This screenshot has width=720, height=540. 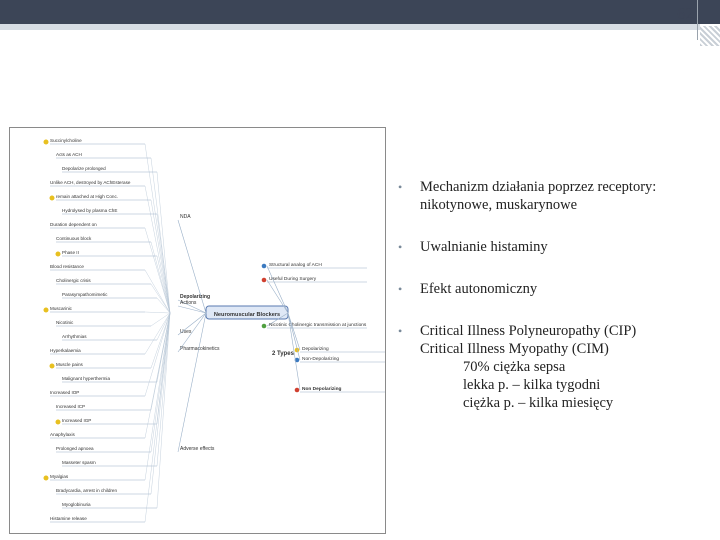 I want to click on bullet-text: Critical Illness Polyneuropathy (CIP), so click(x=528, y=331).